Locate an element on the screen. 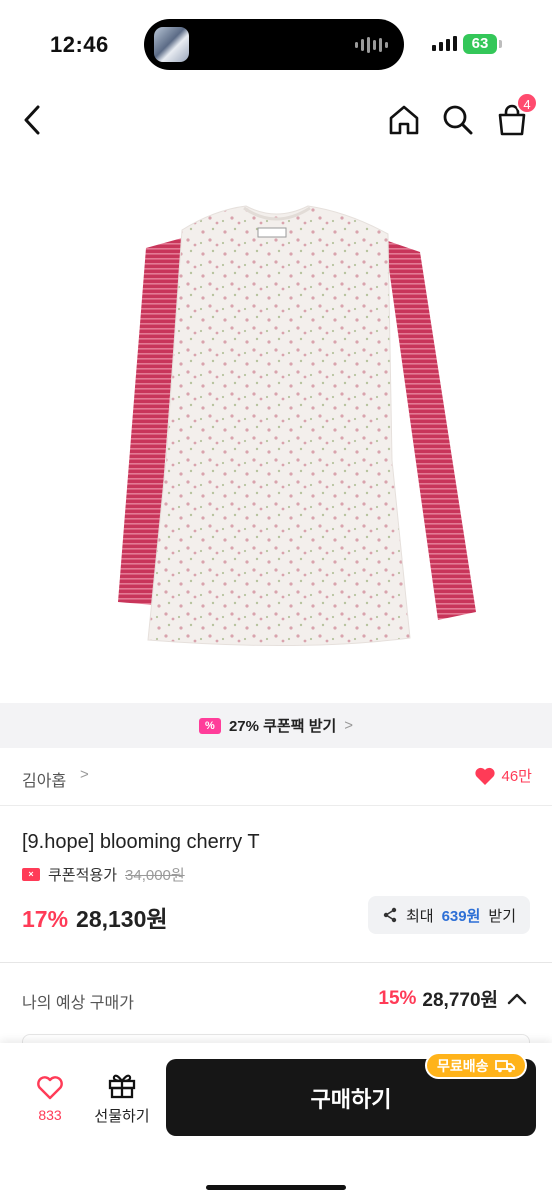 This screenshot has width=552, height=1200. free-shipping-label: 무료배송 is located at coordinates (463, 1065).